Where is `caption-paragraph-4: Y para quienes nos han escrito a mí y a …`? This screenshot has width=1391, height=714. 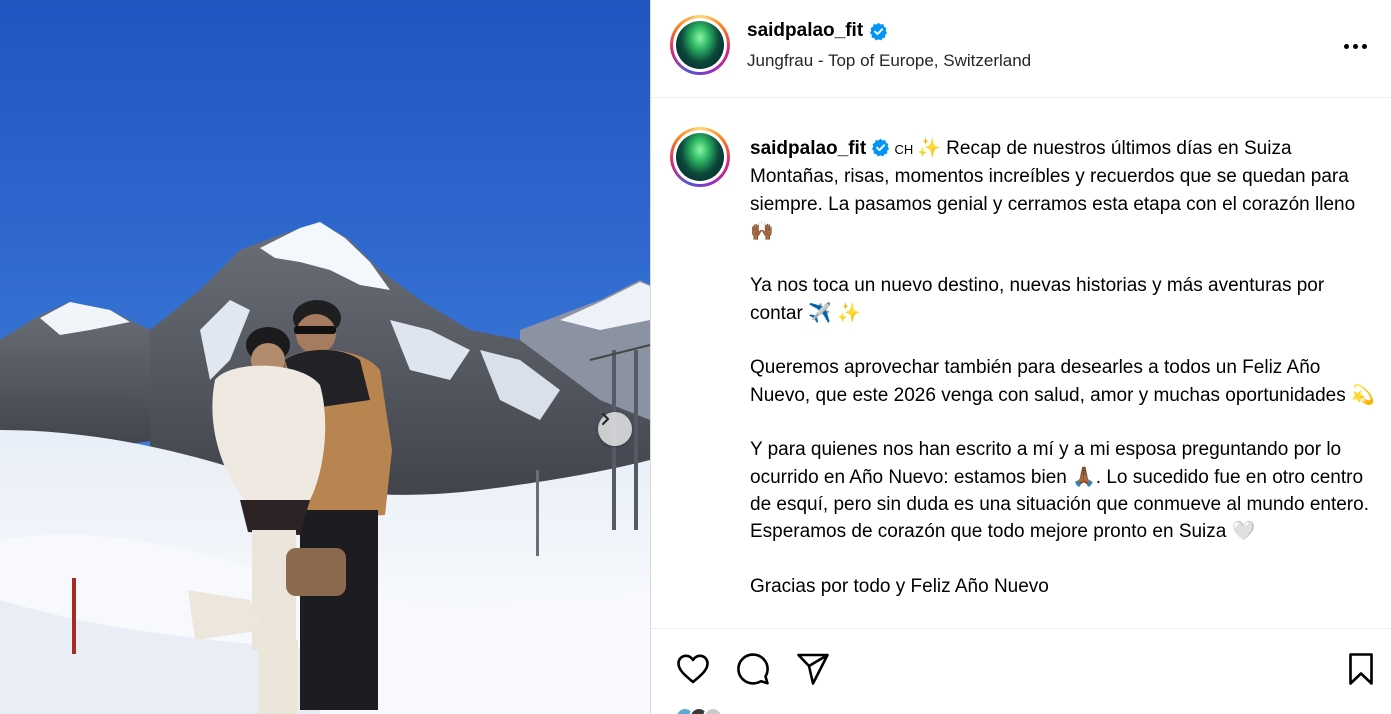
caption-paragraph-4: Y para quienes nos han escrito a mí y a … is located at coordinates (1062, 491).